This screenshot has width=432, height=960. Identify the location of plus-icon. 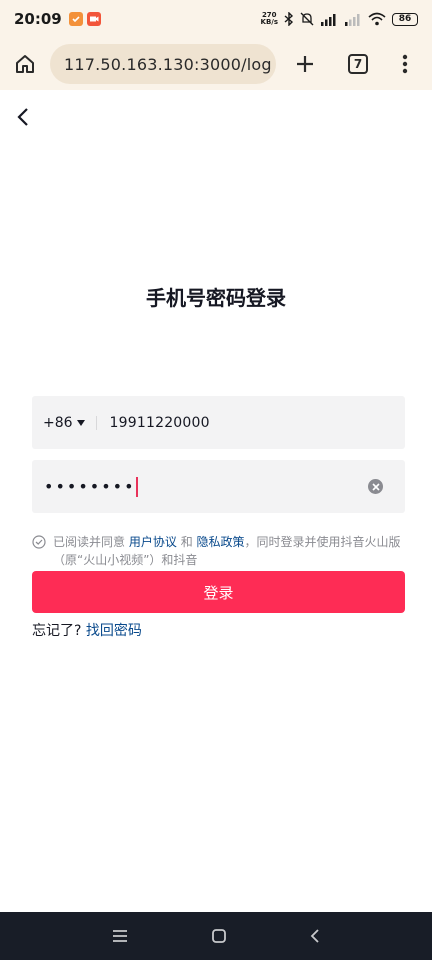
(305, 64).